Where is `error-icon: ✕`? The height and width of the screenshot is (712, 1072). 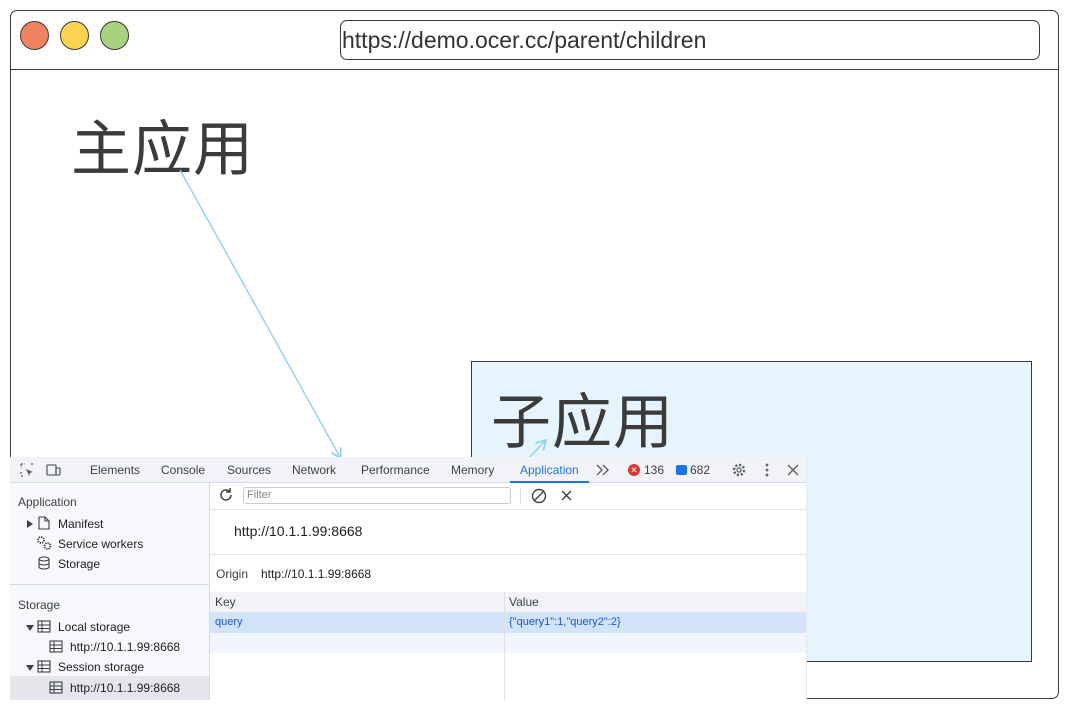 error-icon: ✕ is located at coordinates (634, 470).